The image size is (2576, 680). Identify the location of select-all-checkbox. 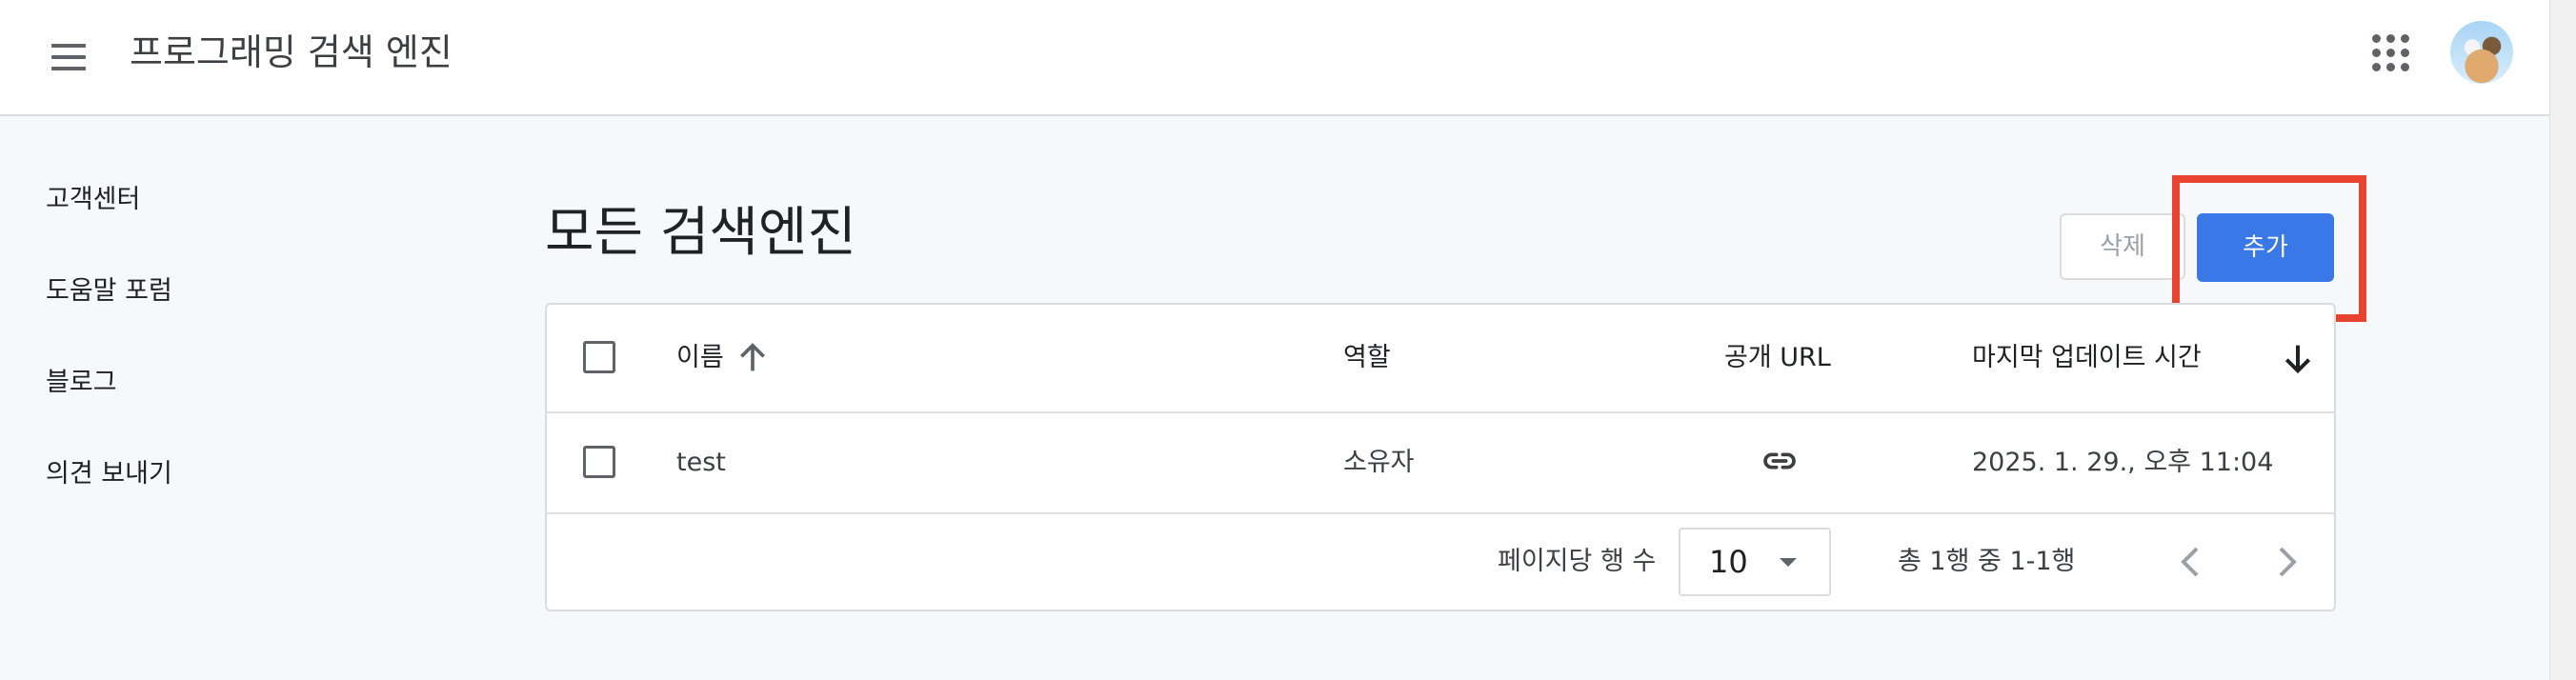
(599, 357).